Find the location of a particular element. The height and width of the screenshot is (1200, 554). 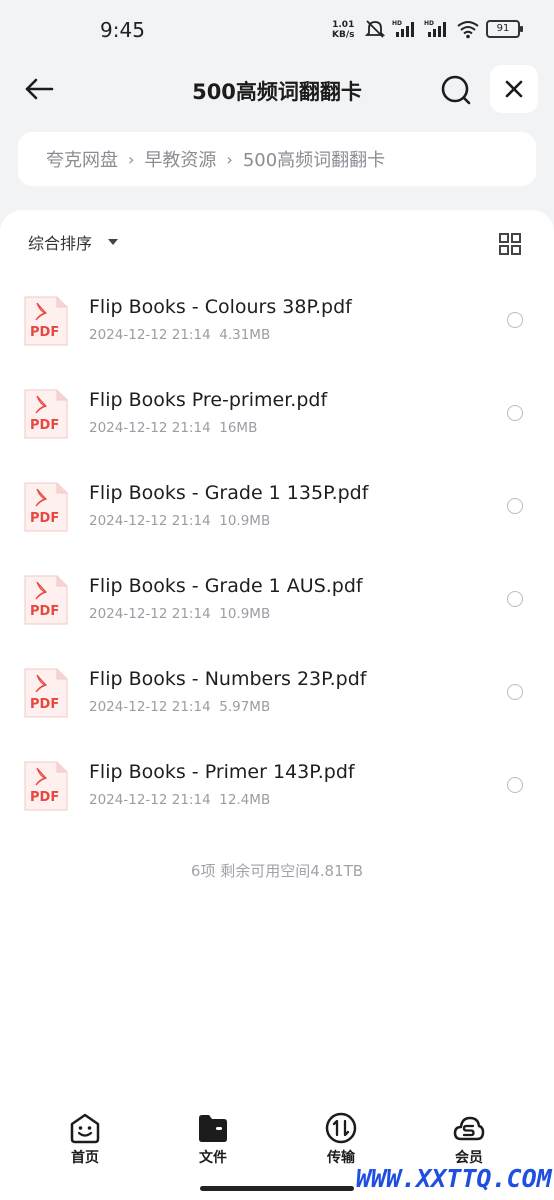

home-indicator is located at coordinates (277, 1188).